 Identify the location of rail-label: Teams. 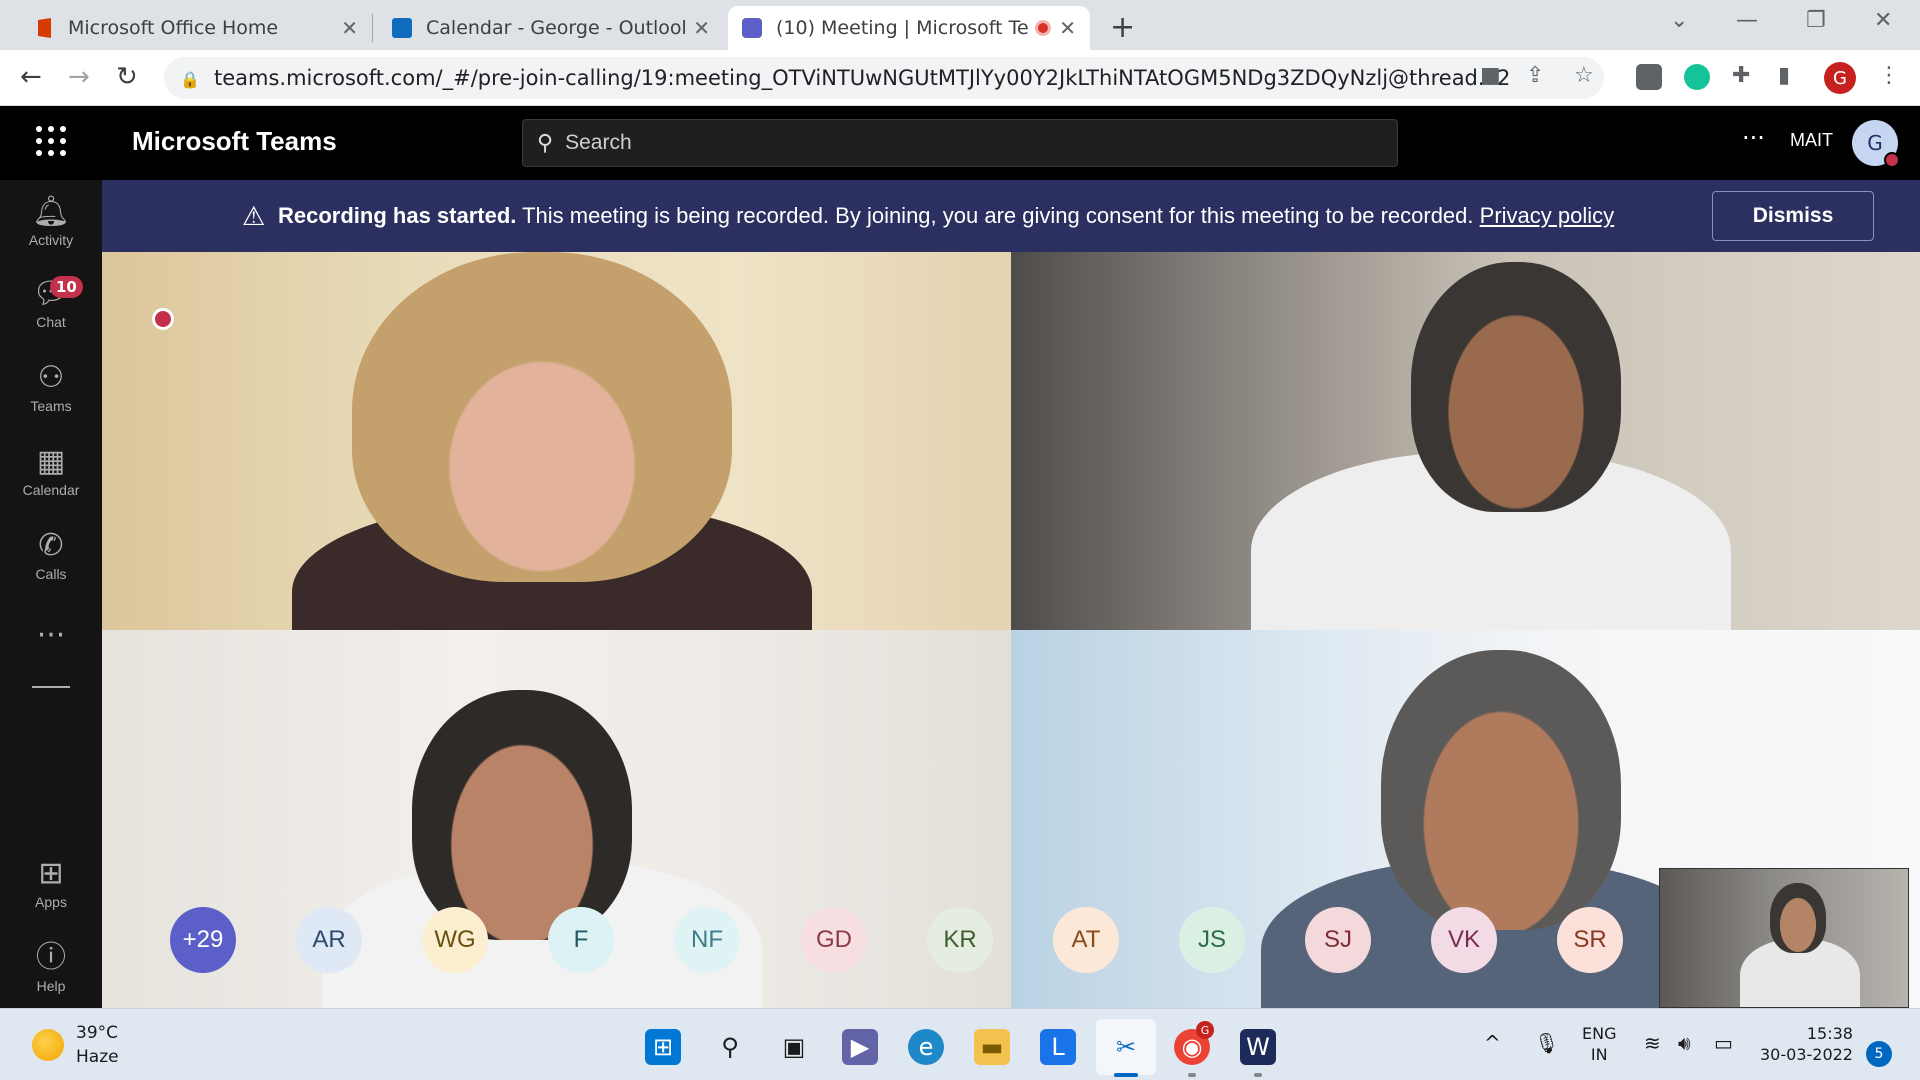
(51, 406).